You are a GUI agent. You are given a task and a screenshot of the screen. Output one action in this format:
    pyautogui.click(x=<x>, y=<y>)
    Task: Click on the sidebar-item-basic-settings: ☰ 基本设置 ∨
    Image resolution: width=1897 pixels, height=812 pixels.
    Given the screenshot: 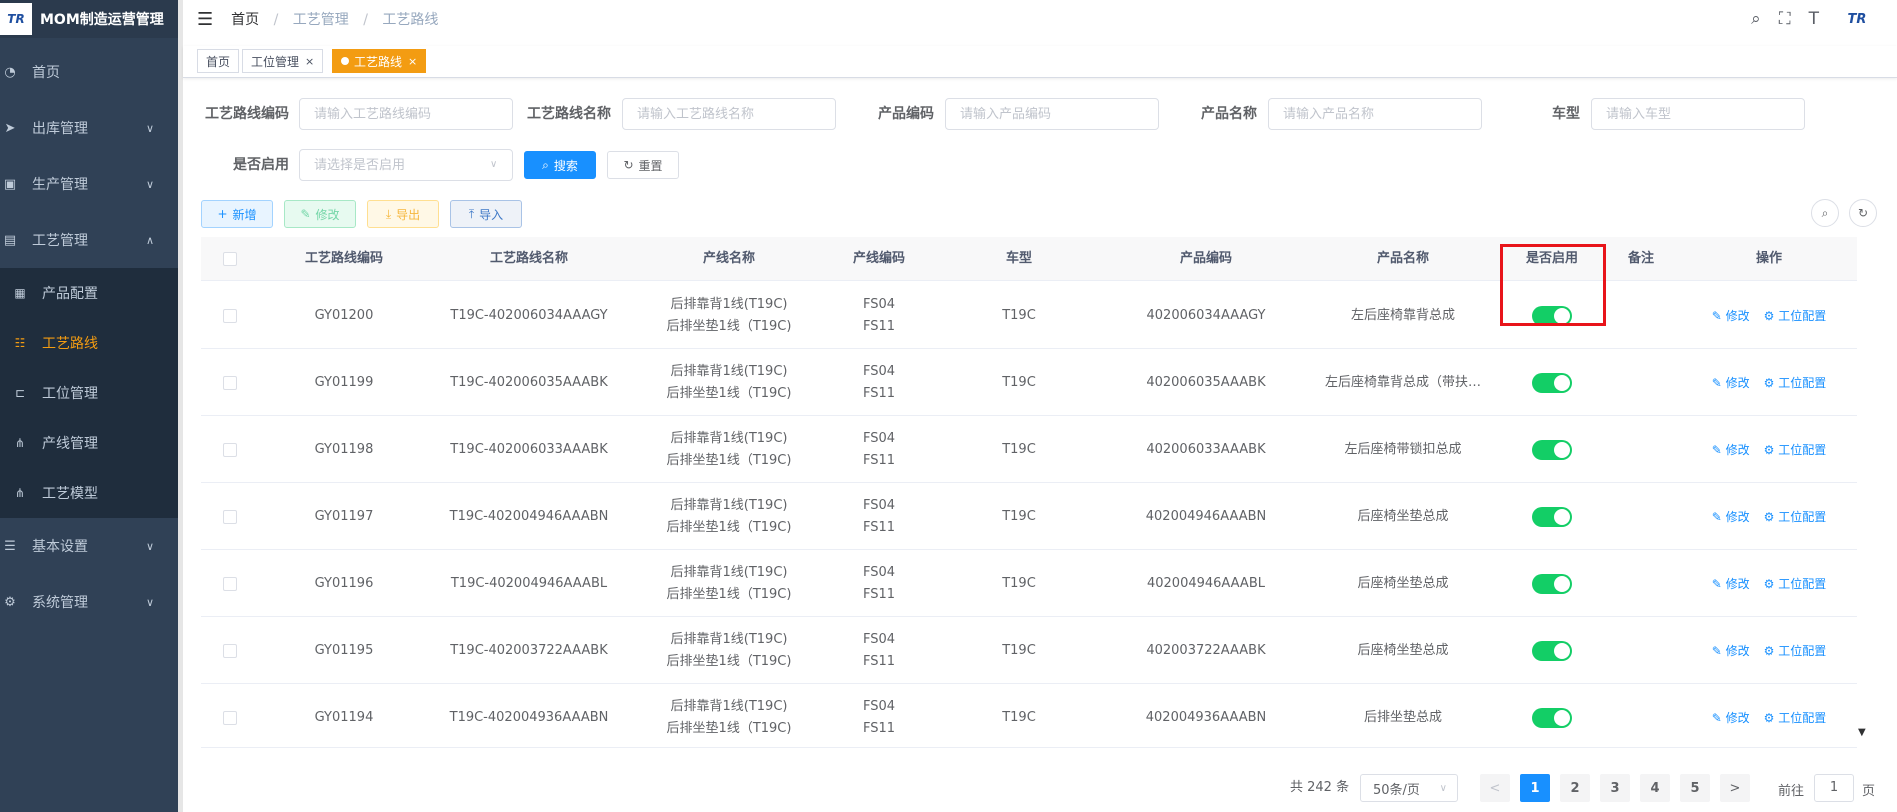 What is the action you would take?
    pyautogui.click(x=89, y=546)
    